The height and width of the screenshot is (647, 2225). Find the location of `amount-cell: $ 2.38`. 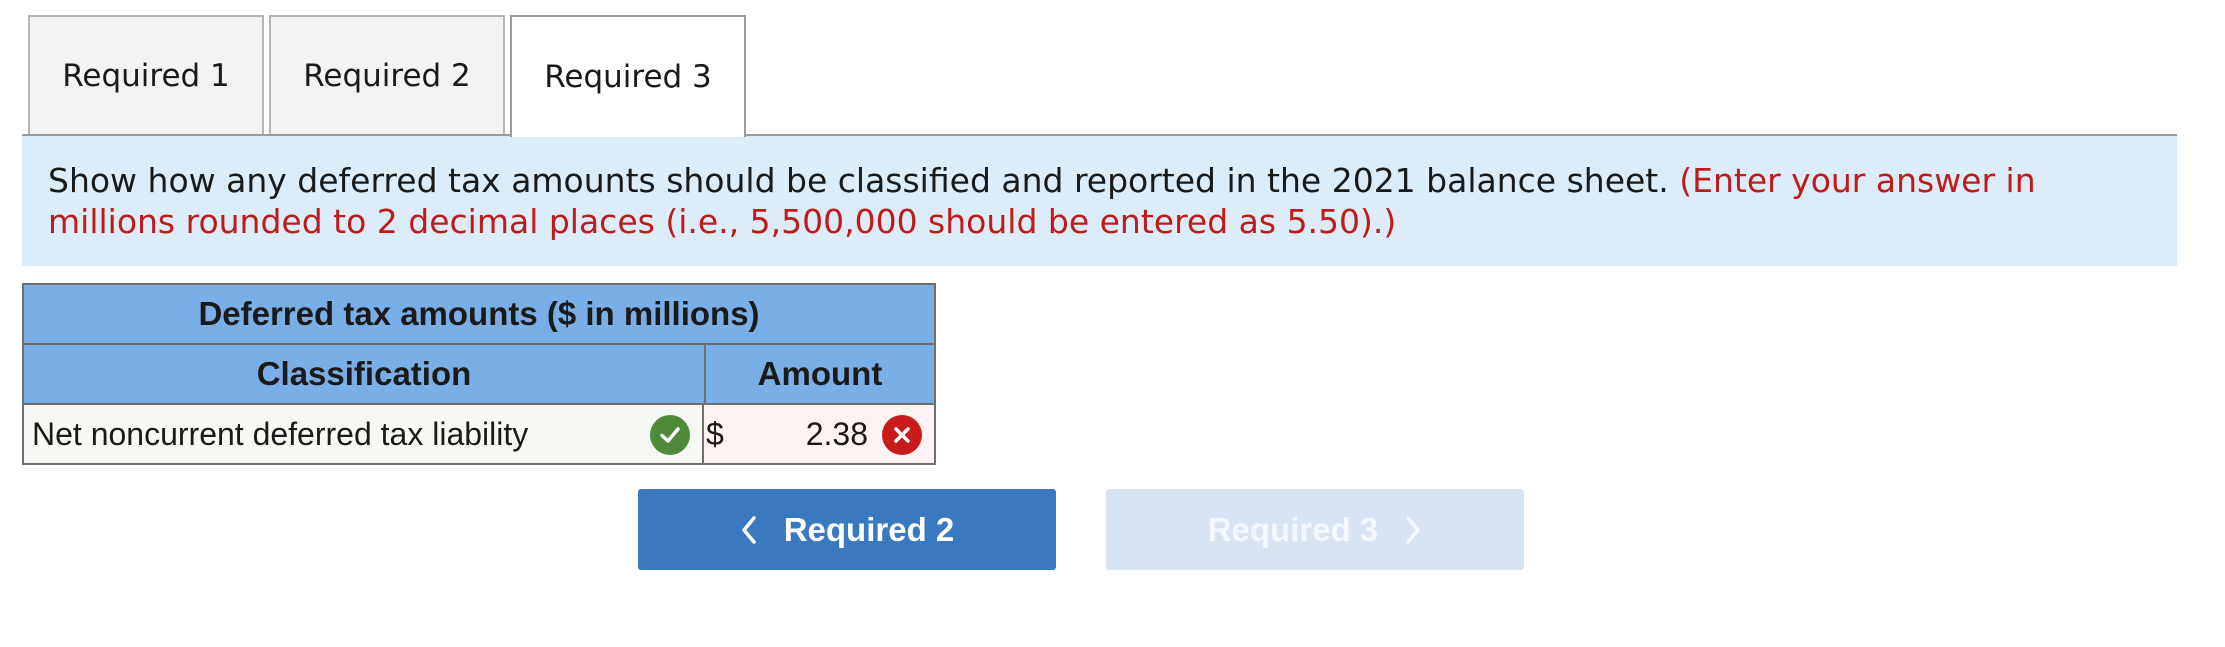

amount-cell: $ 2.38 is located at coordinates (819, 434).